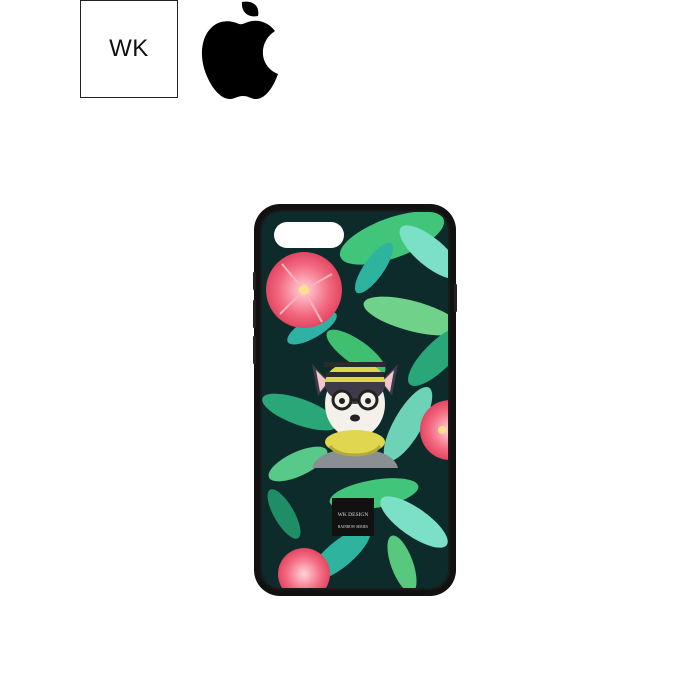  I want to click on apple-logo-icon, so click(239, 50).